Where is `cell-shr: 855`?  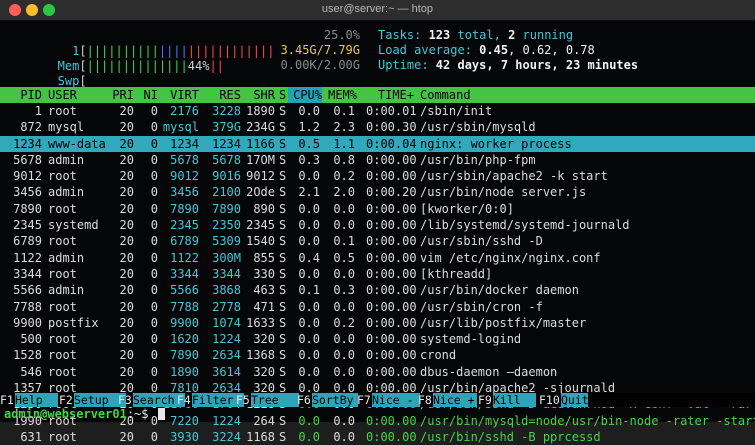
cell-shr: 855 is located at coordinates (264, 257).